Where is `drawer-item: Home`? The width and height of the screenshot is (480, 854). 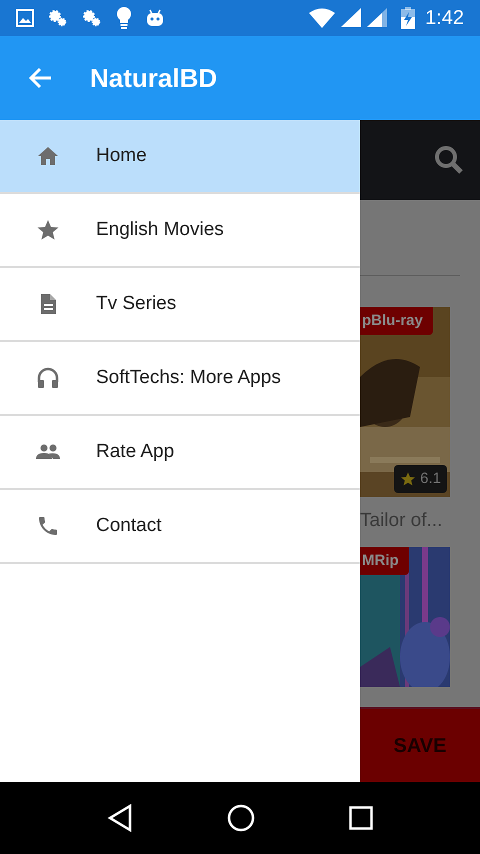
drawer-item: Home is located at coordinates (180, 157).